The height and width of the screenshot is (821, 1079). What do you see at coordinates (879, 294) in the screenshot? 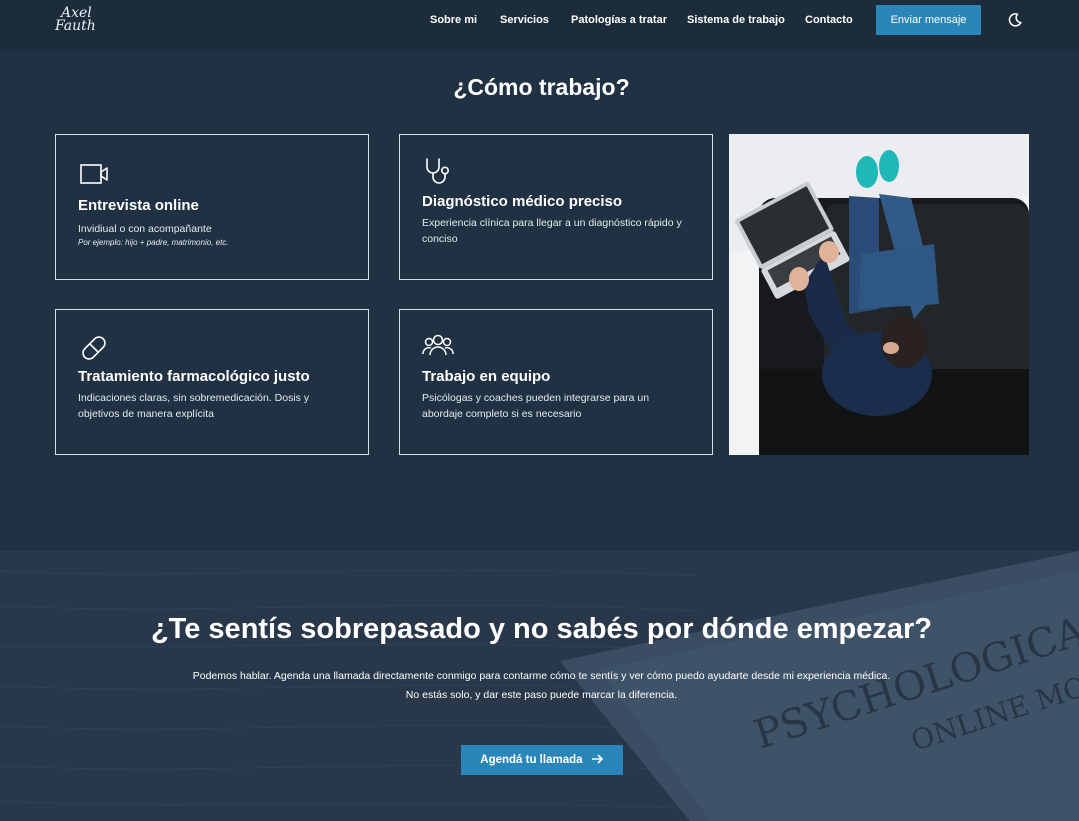
I see `photo-person-with-laptop` at bounding box center [879, 294].